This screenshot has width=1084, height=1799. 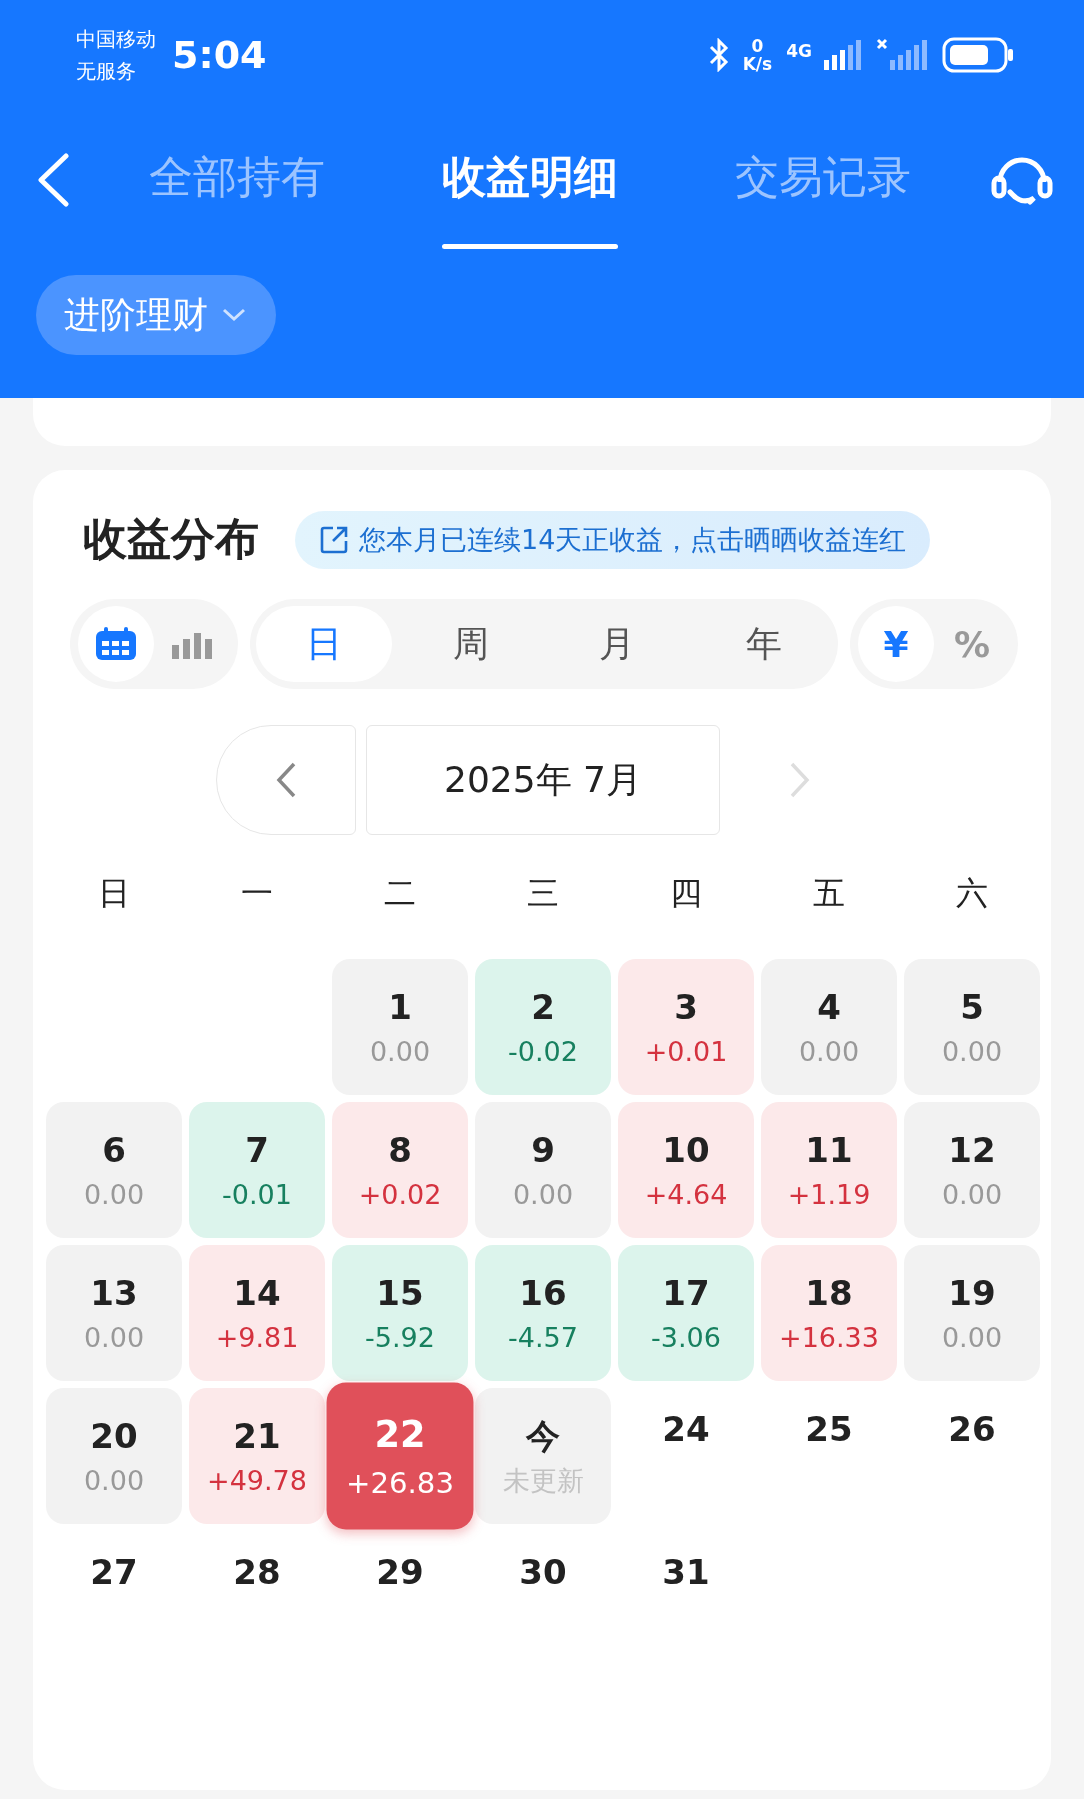 What do you see at coordinates (257, 1195) in the screenshot?
I see `daily-income: -0.01` at bounding box center [257, 1195].